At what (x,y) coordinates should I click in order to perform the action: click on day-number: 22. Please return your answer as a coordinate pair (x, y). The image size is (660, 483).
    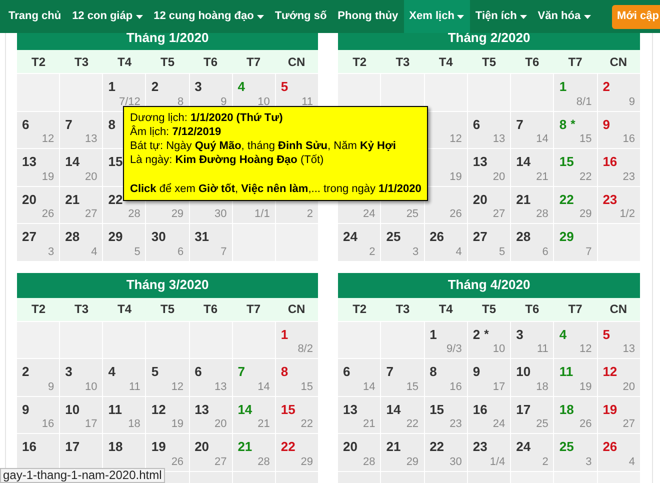
    Looking at the image, I should click on (288, 446).